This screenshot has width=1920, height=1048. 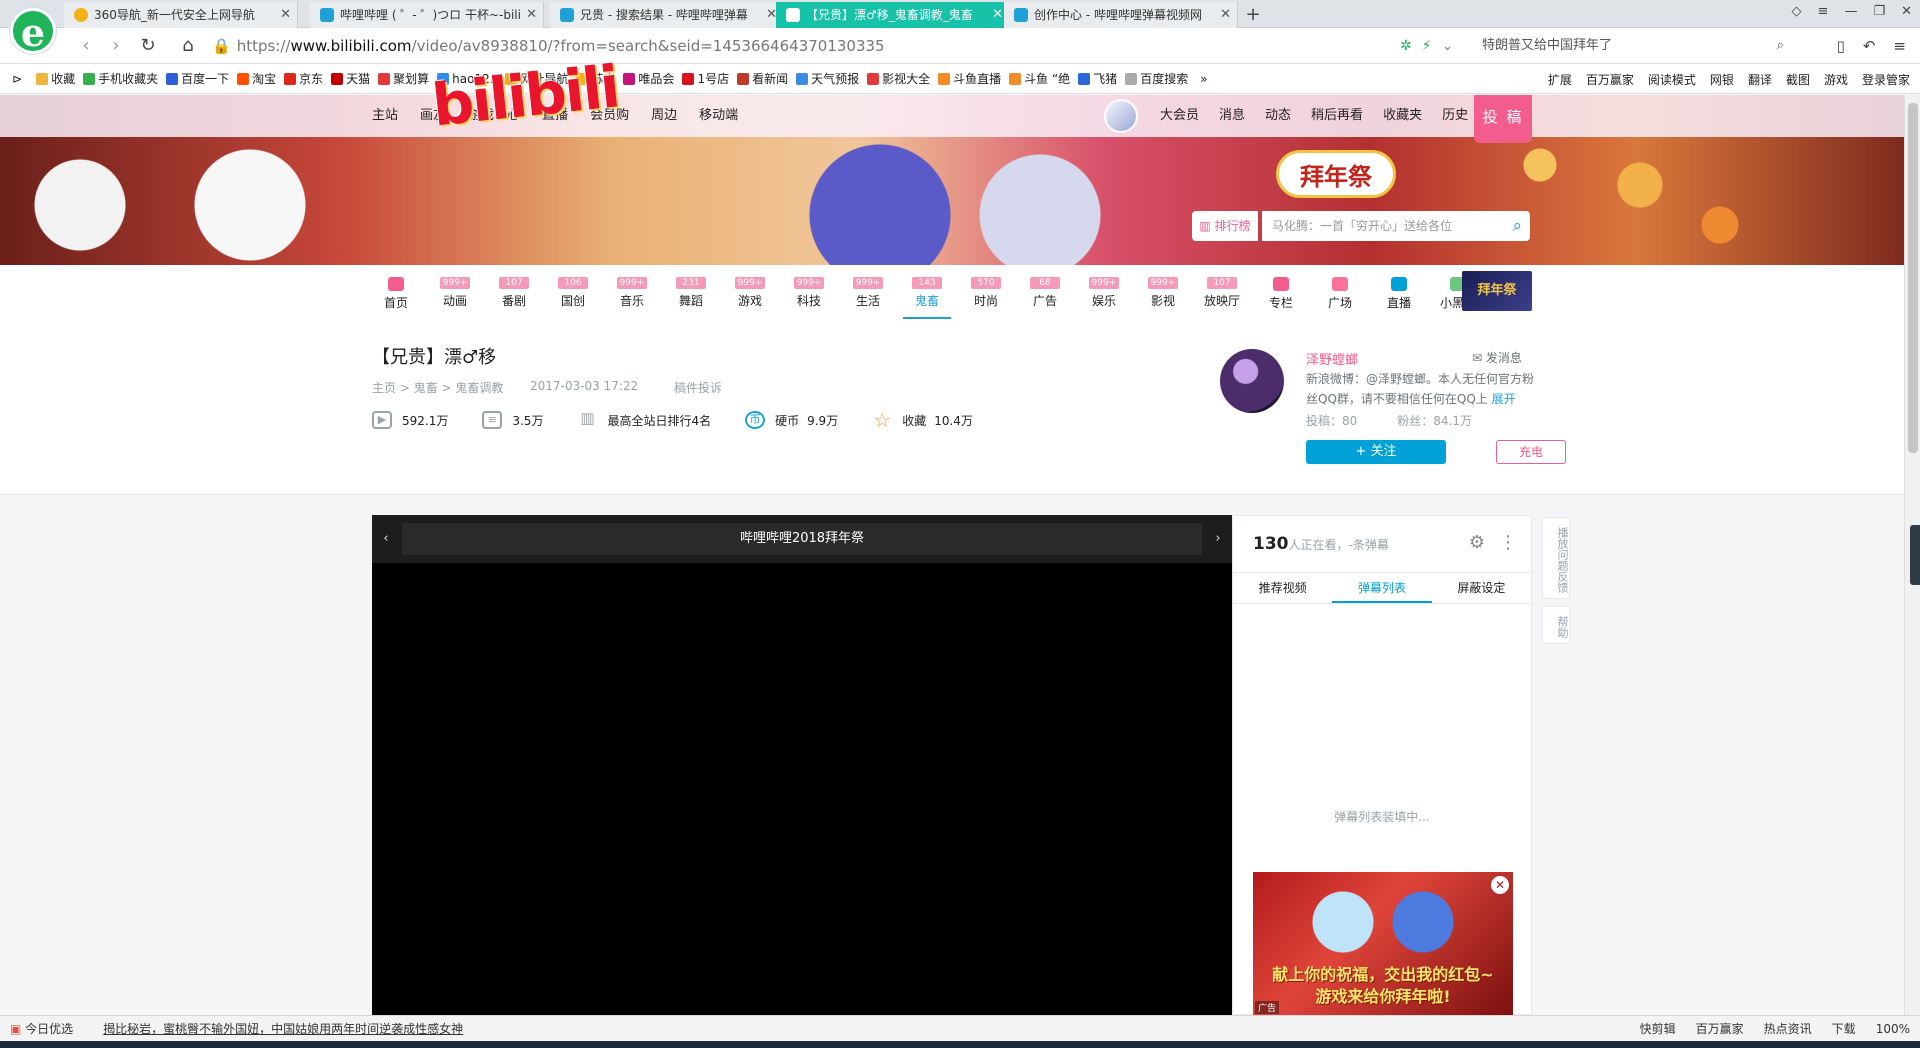 I want to click on complain-link: 稿件投诉, so click(x=698, y=387).